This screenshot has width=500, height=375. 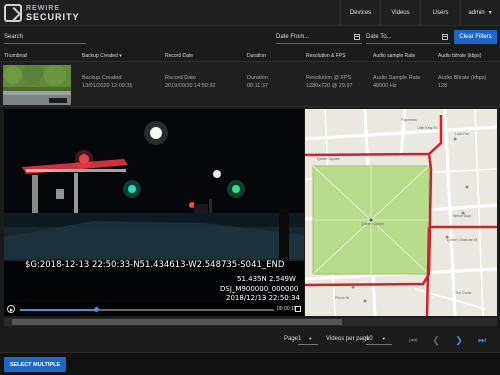 I want to click on map-label: Queen Charlotte St, so click(x=462, y=240).